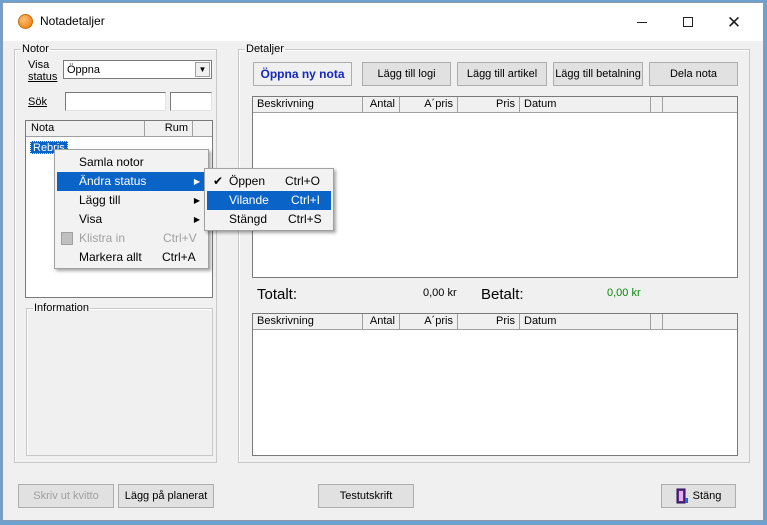  What do you see at coordinates (131, 238) in the screenshot?
I see `menu-item-klistra-in: Klistra in Ctrl+V` at bounding box center [131, 238].